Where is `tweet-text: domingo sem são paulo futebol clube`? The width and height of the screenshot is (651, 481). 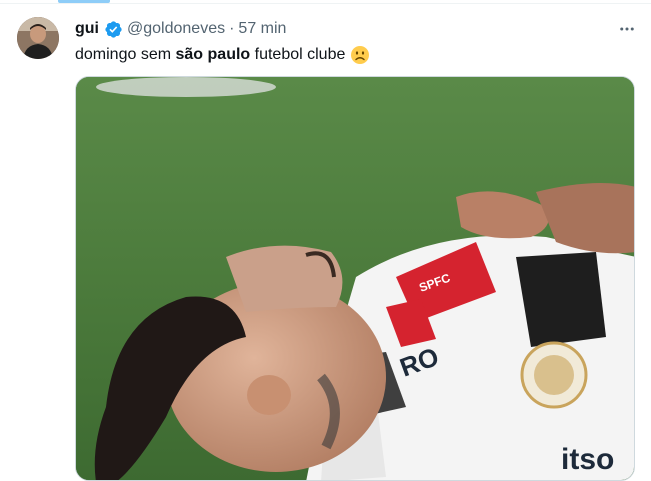 tweet-text: domingo sem são paulo futebol clube is located at coordinates (222, 55).